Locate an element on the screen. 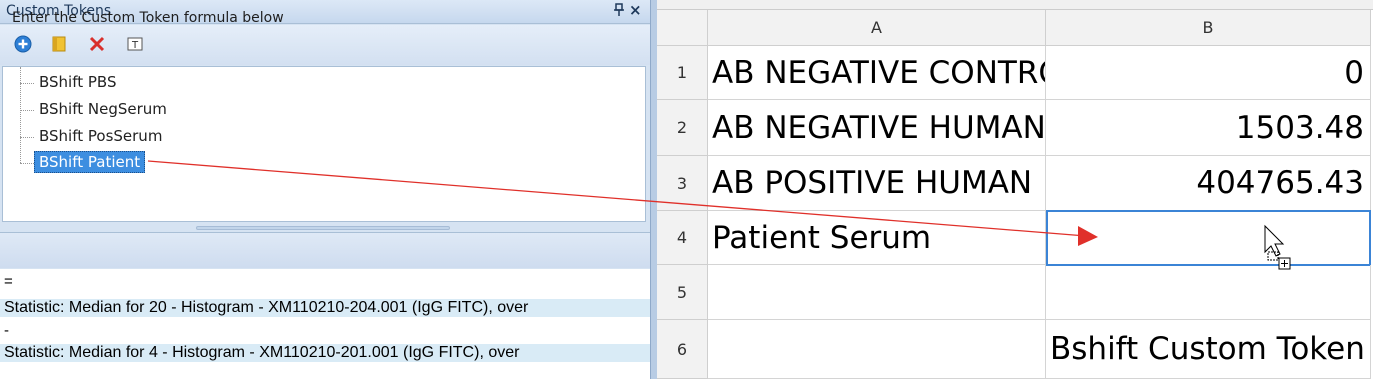 This screenshot has height=379, width=1373. cell-a3: AB POSITIVE HUMAN is located at coordinates (877, 183).